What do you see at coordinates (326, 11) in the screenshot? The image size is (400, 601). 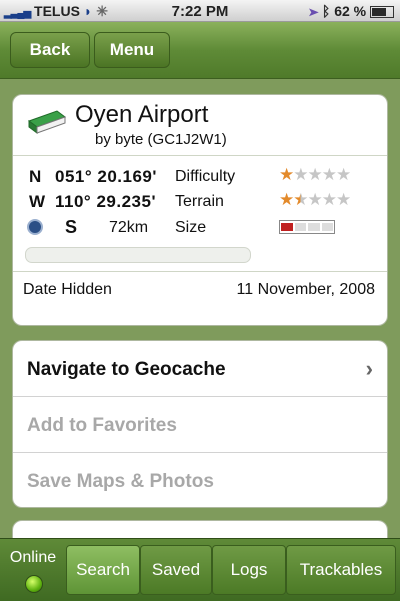 I see `bluetooth-icon: ᛒ` at bounding box center [326, 11].